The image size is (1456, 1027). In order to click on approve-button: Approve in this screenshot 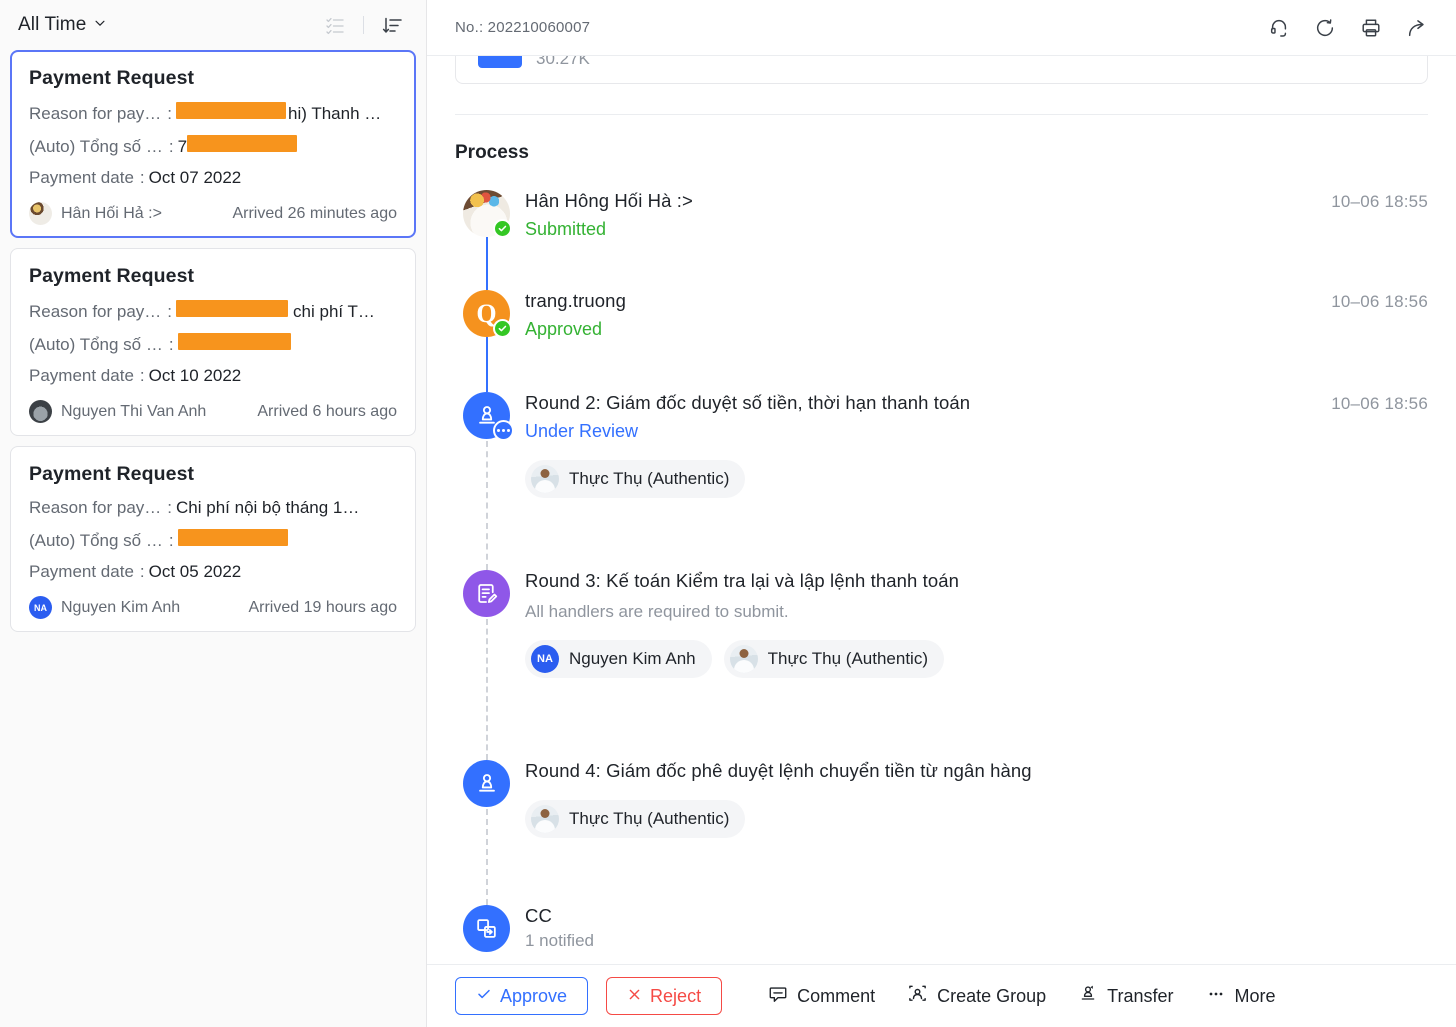, I will do `click(522, 996)`.